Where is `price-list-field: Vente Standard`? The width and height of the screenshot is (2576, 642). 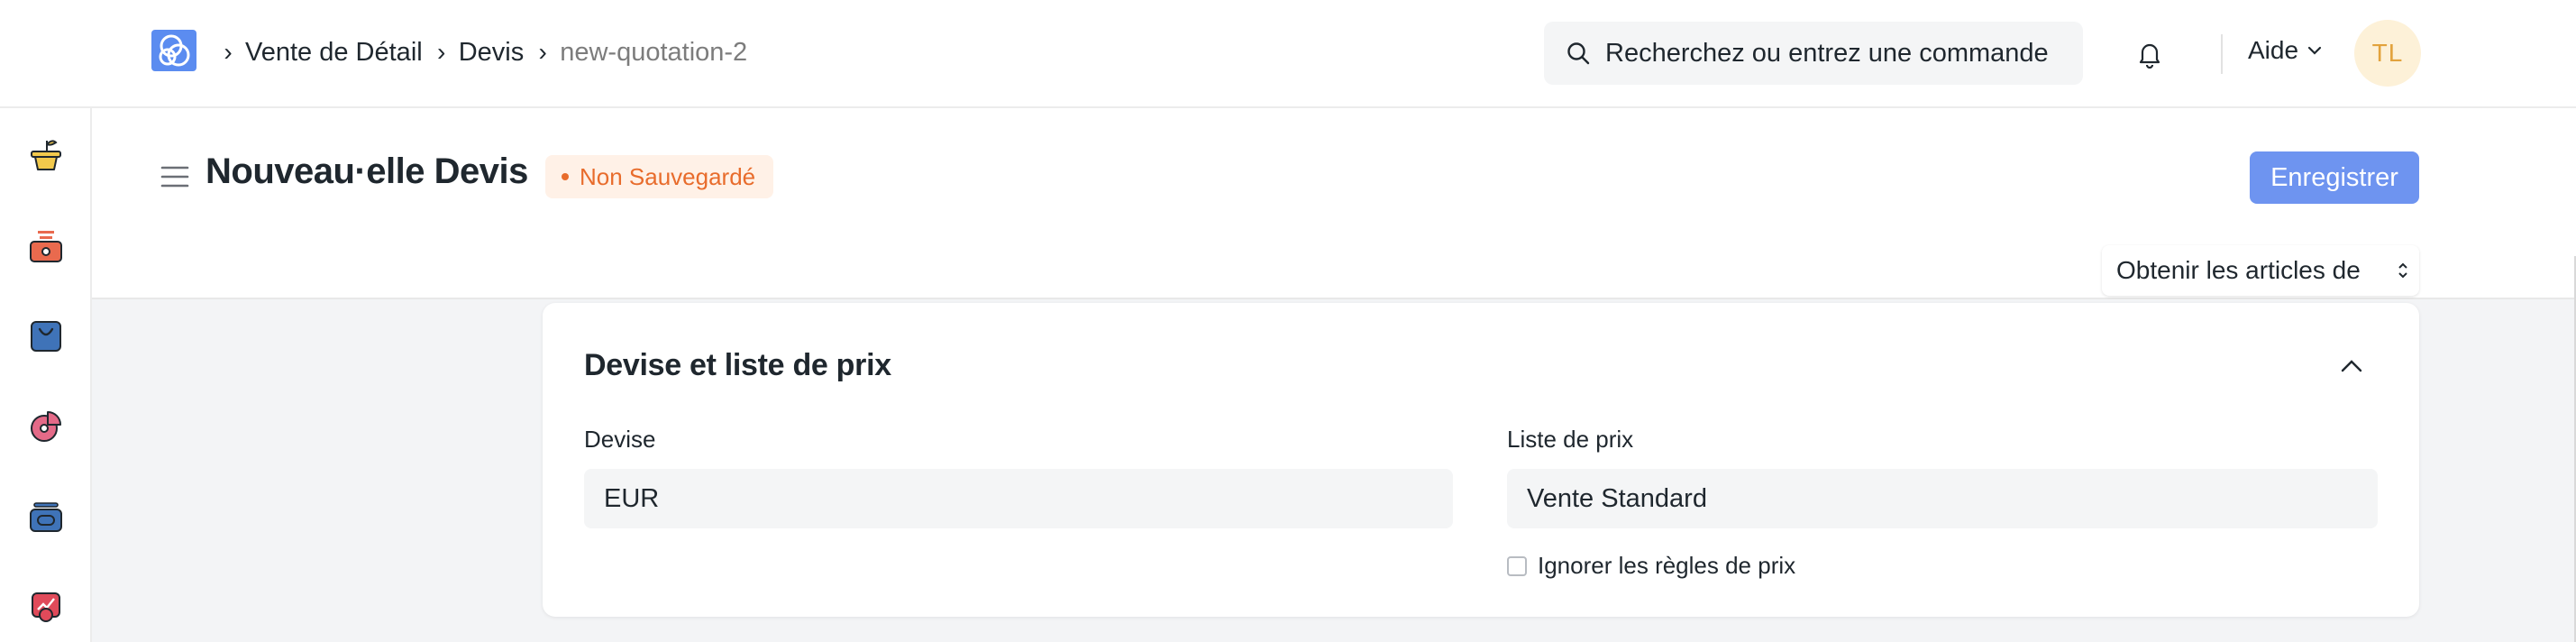 price-list-field: Vente Standard is located at coordinates (1942, 498).